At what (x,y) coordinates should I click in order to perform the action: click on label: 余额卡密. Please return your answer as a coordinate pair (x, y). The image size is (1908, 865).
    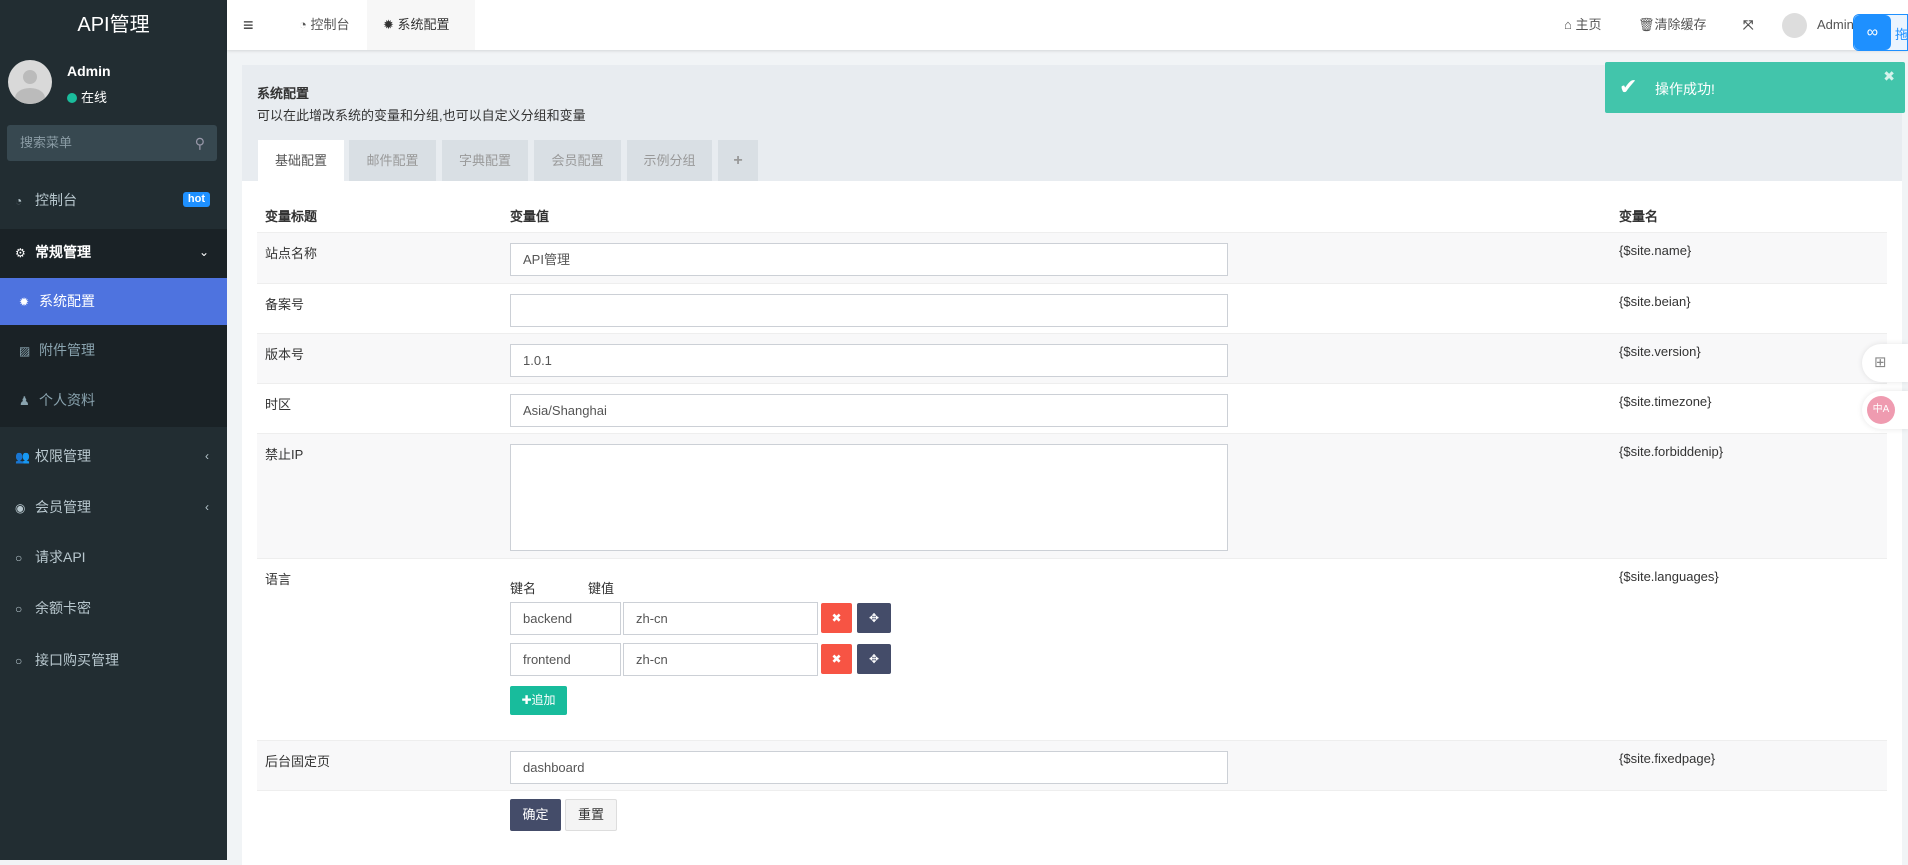
    Looking at the image, I should click on (63, 608).